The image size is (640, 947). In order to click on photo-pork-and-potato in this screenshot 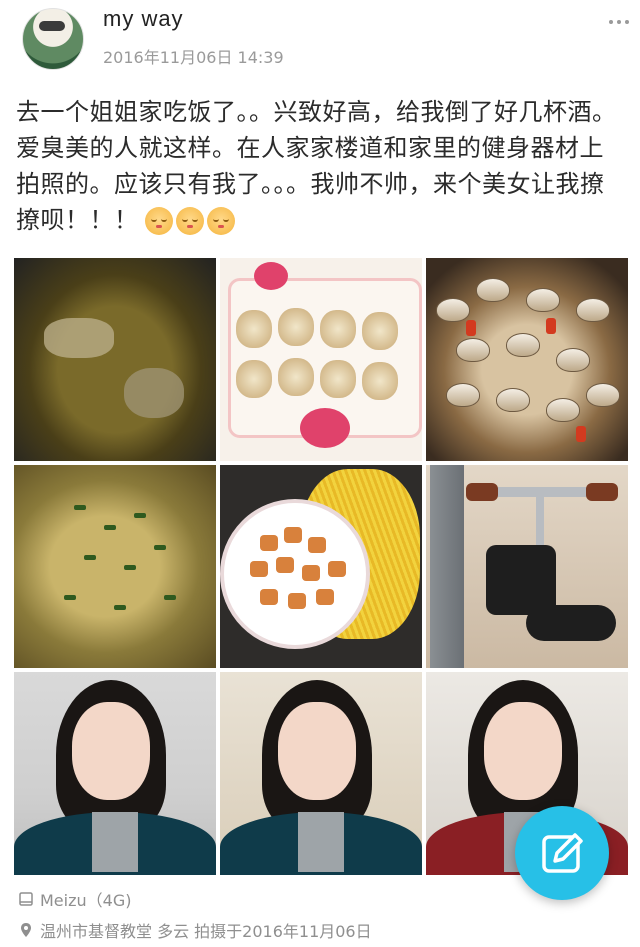, I will do `click(321, 566)`.